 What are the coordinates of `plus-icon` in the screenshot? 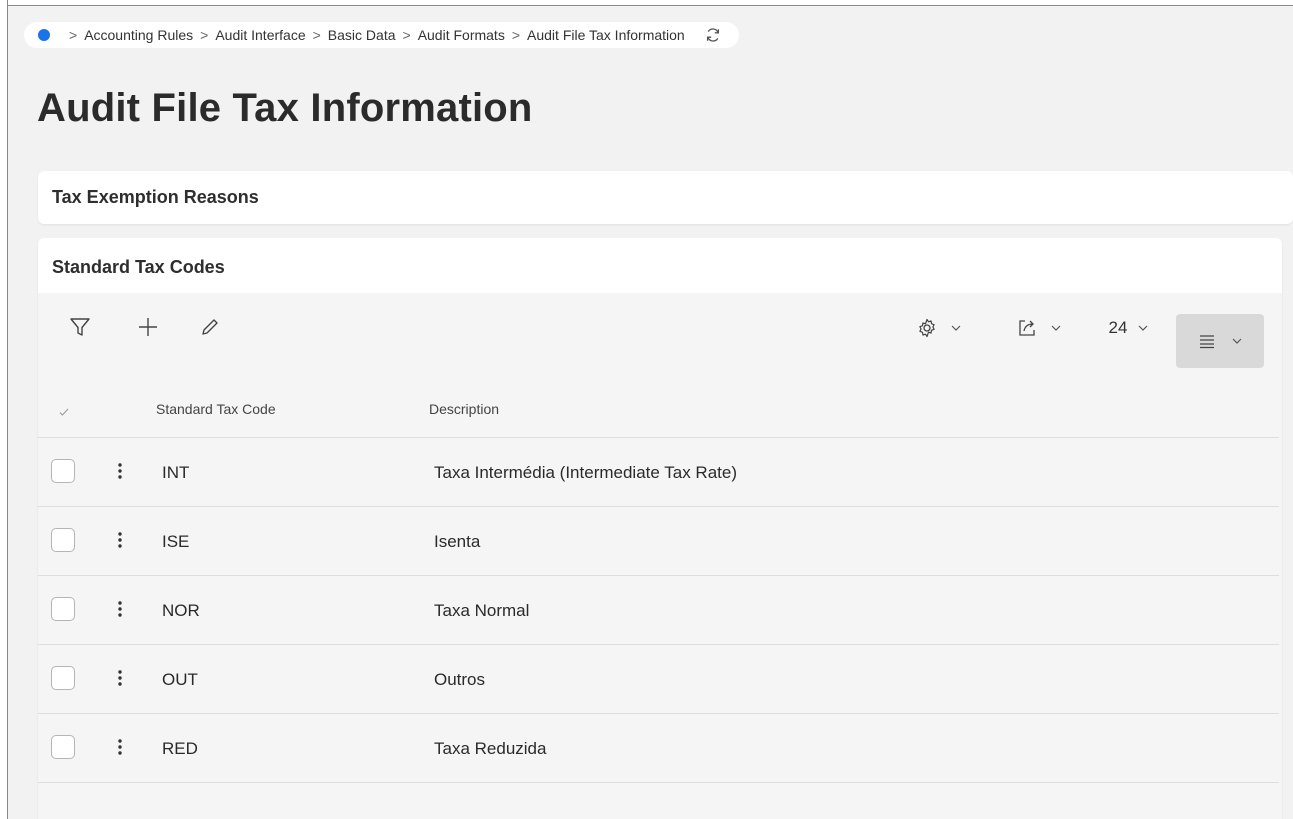 It's located at (148, 327).